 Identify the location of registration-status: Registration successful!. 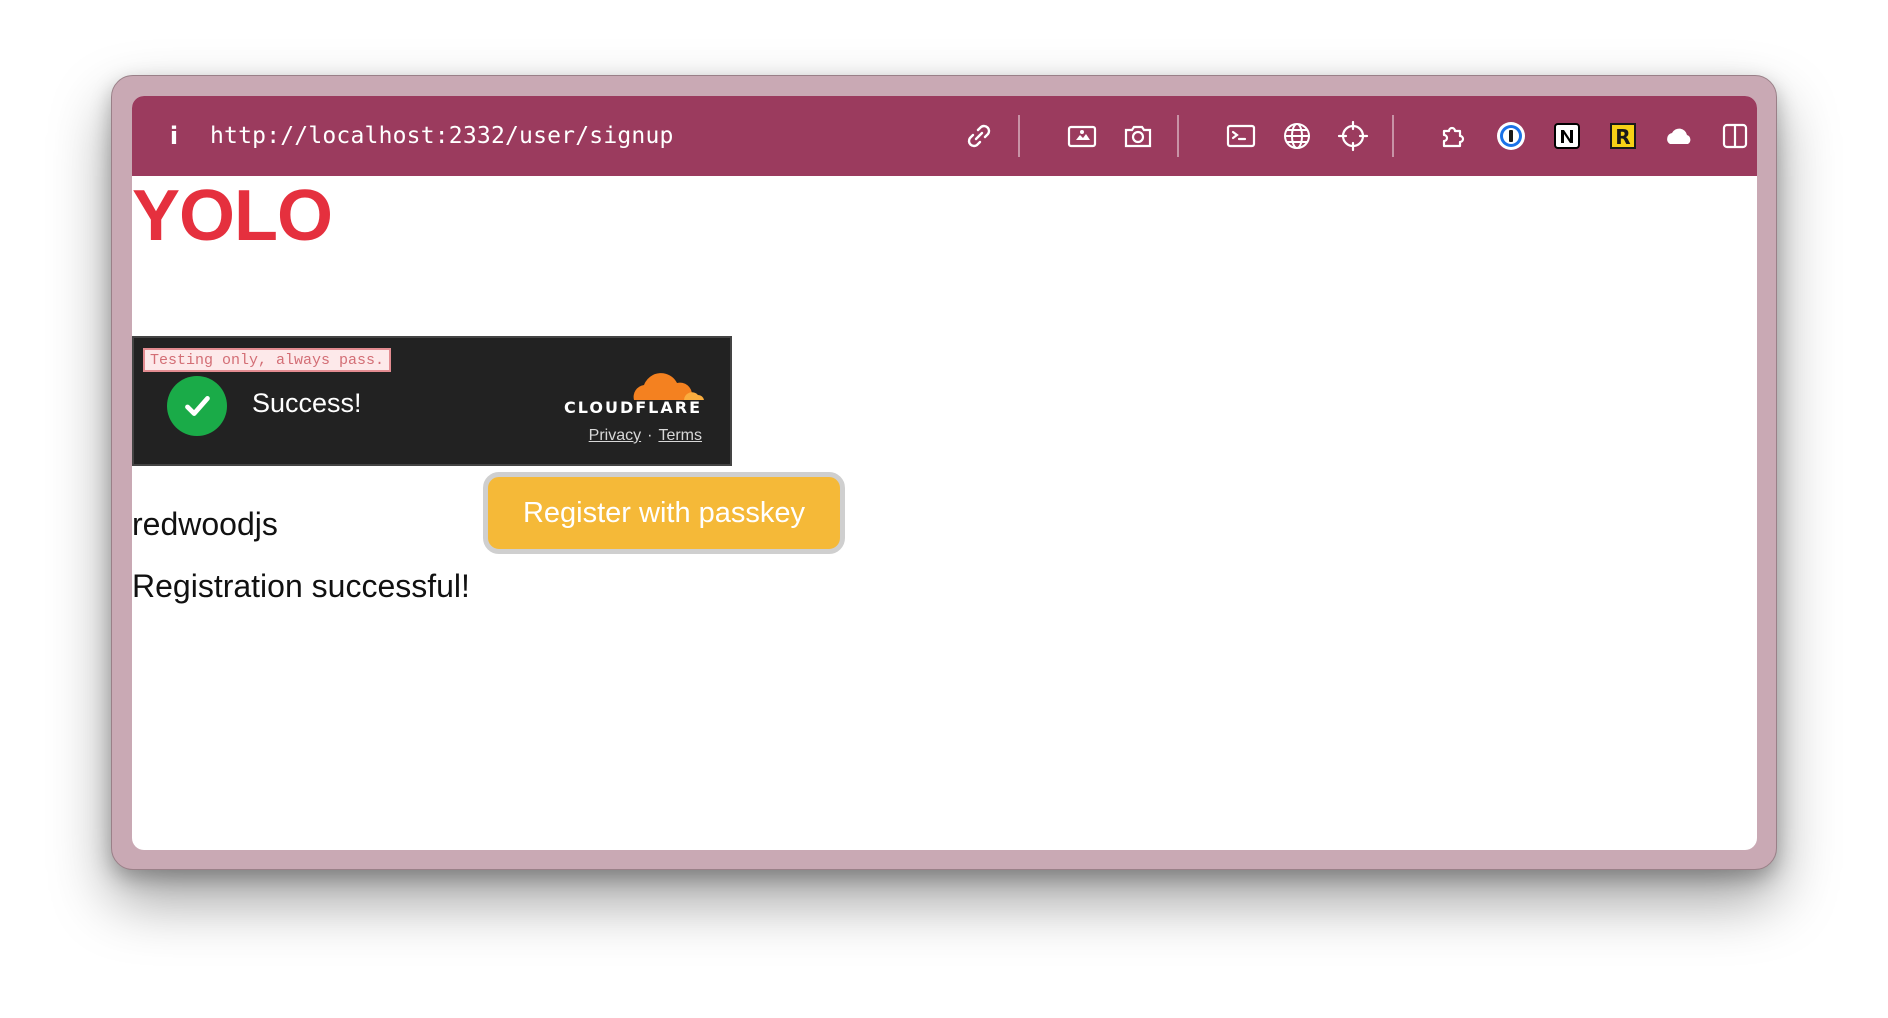
(301, 586).